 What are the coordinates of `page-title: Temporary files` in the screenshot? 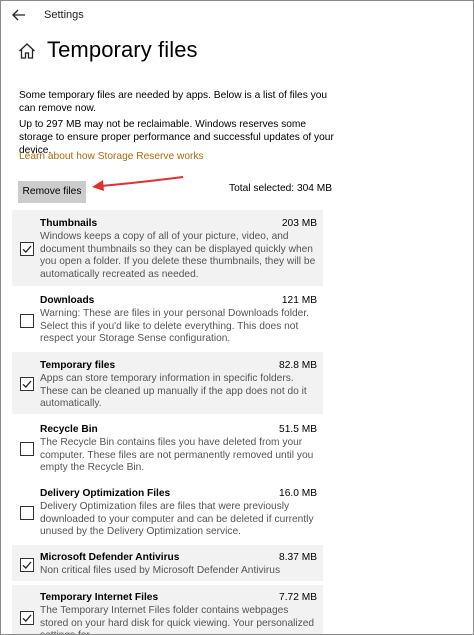 It's located at (122, 49).